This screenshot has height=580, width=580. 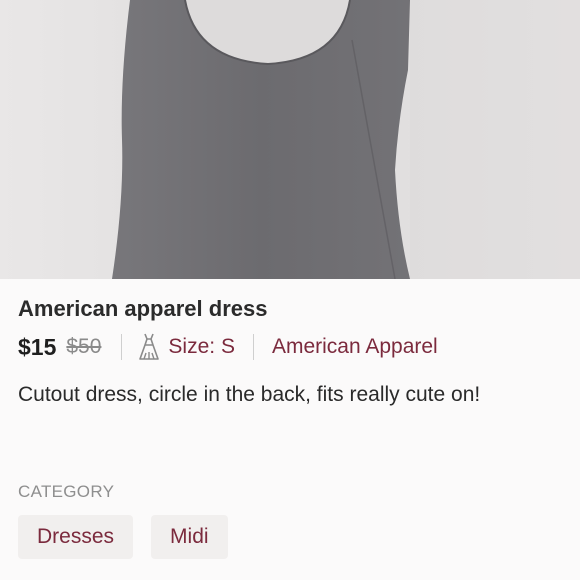 I want to click on size-label: Size: S, so click(x=201, y=346).